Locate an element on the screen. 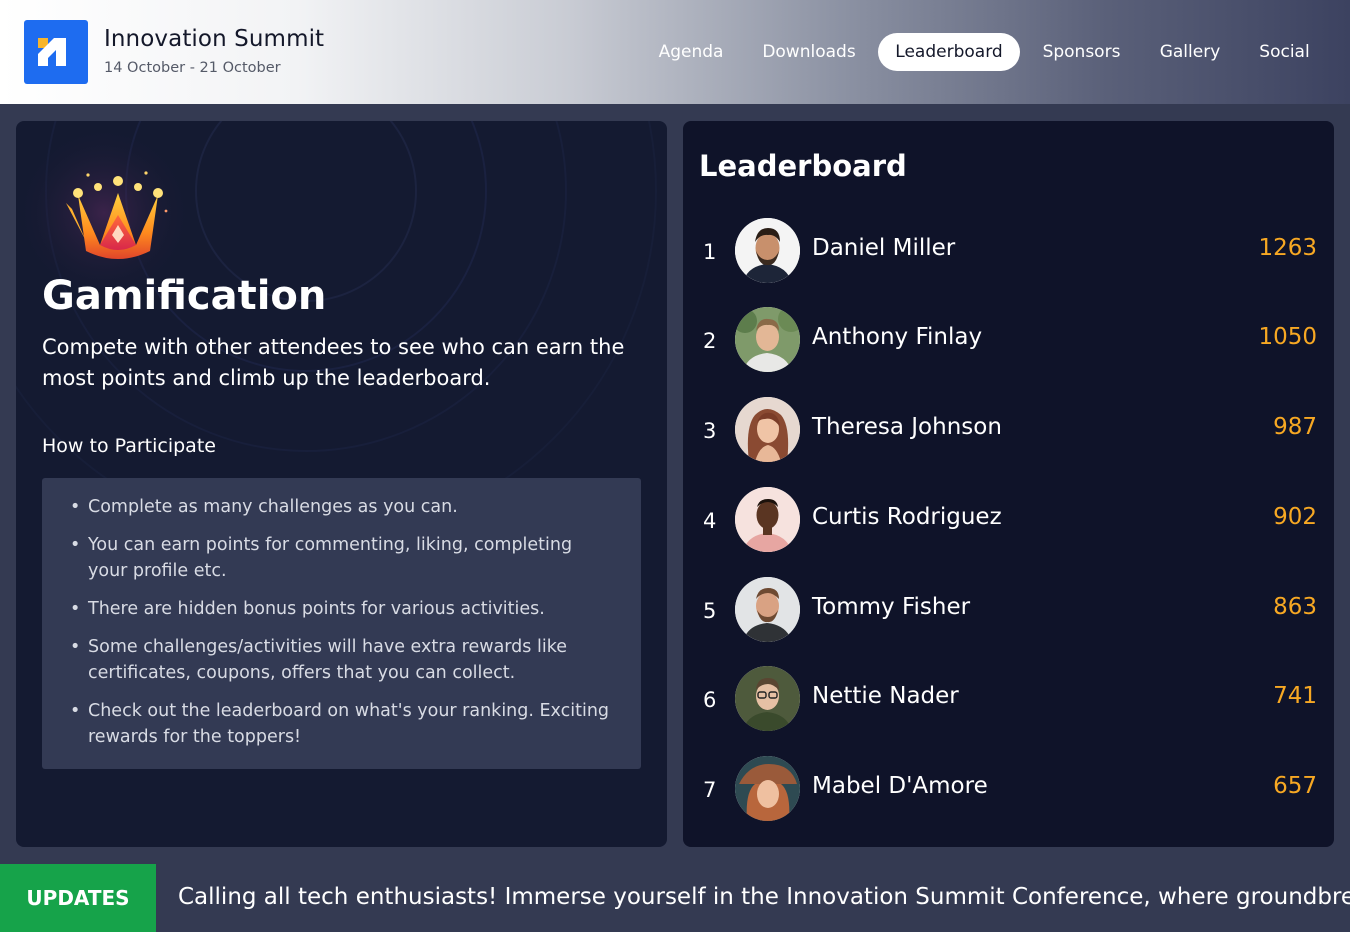 The height and width of the screenshot is (932, 1350). rank-number: 6 is located at coordinates (710, 700).